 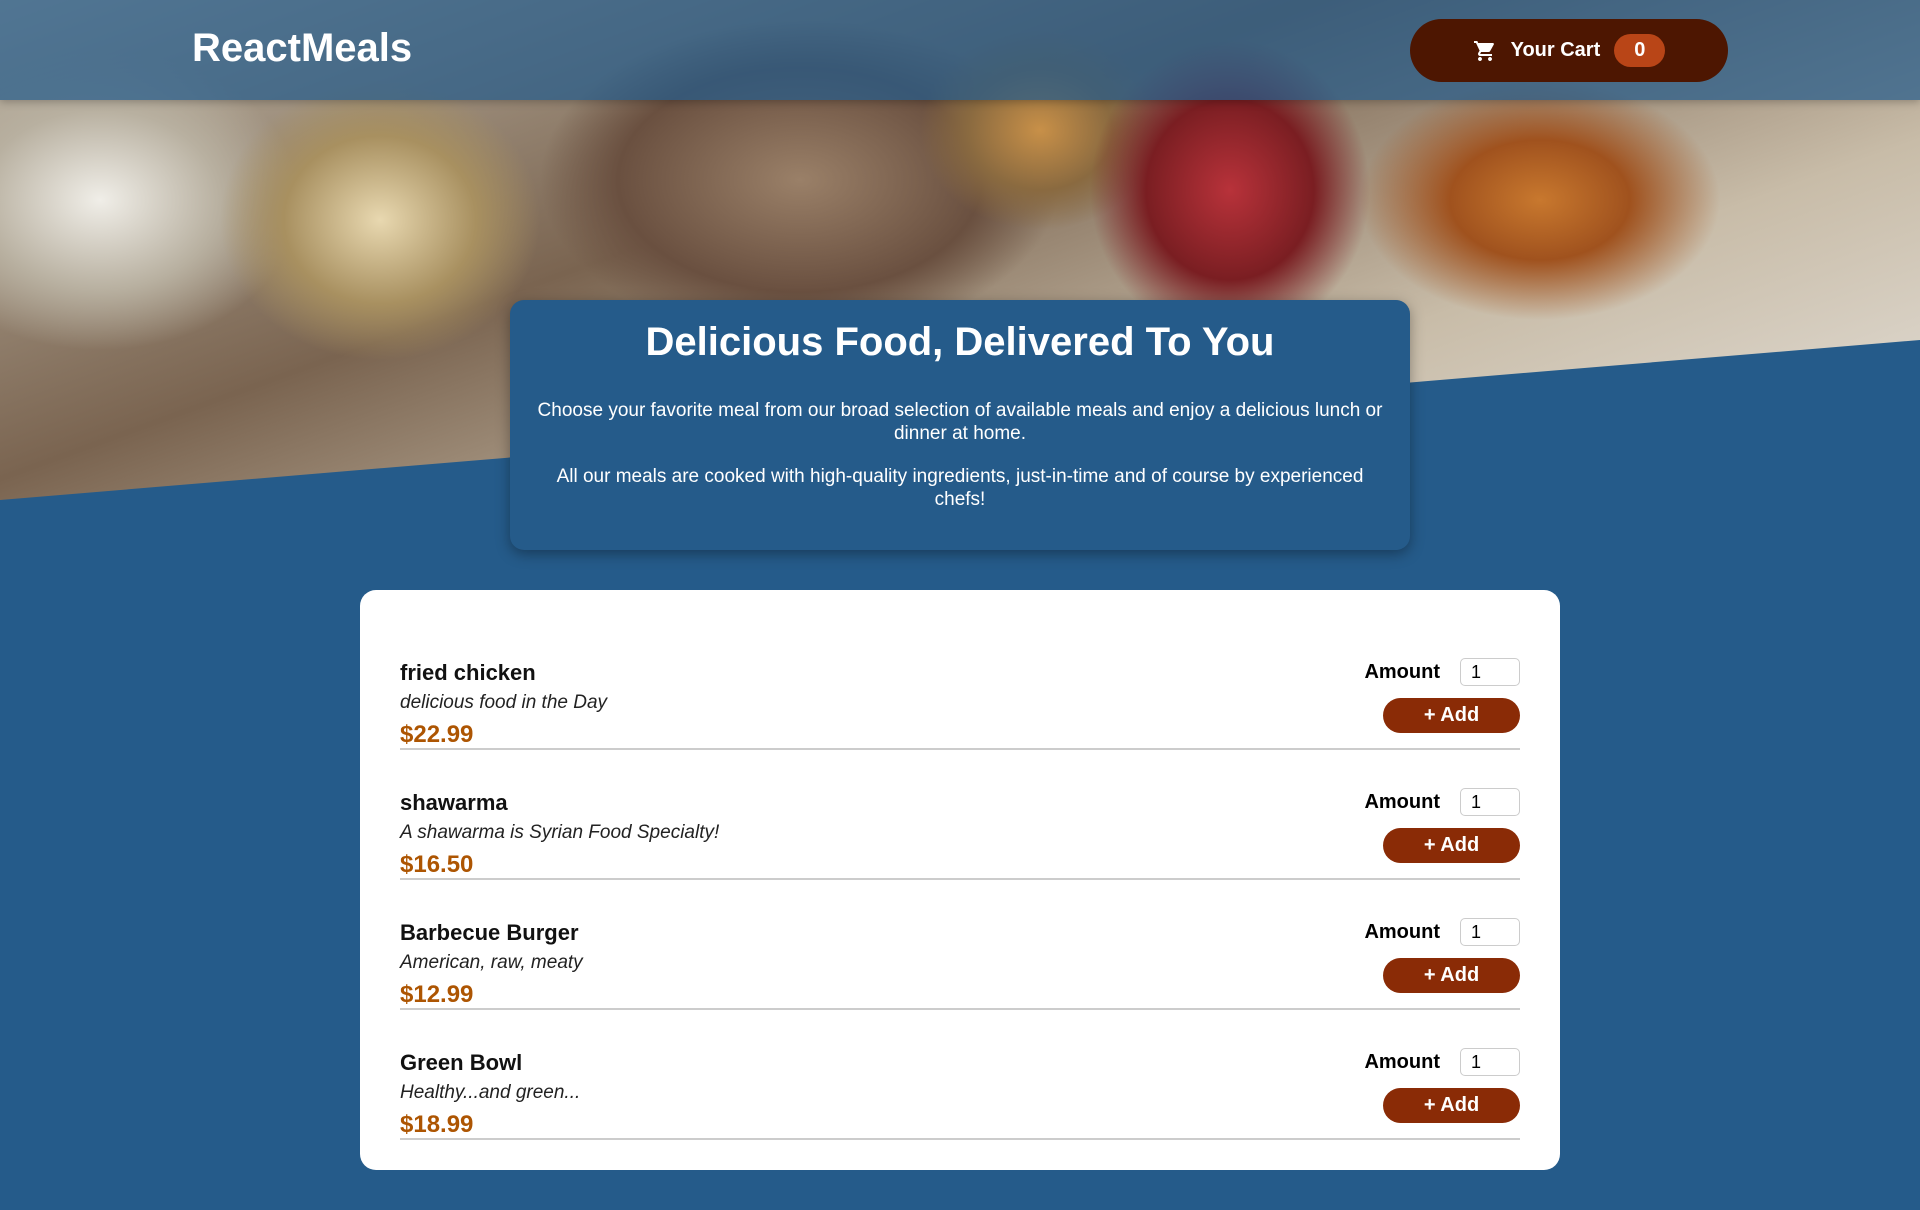 What do you see at coordinates (491, 962) in the screenshot?
I see `meal-description: American, raw, meaty` at bounding box center [491, 962].